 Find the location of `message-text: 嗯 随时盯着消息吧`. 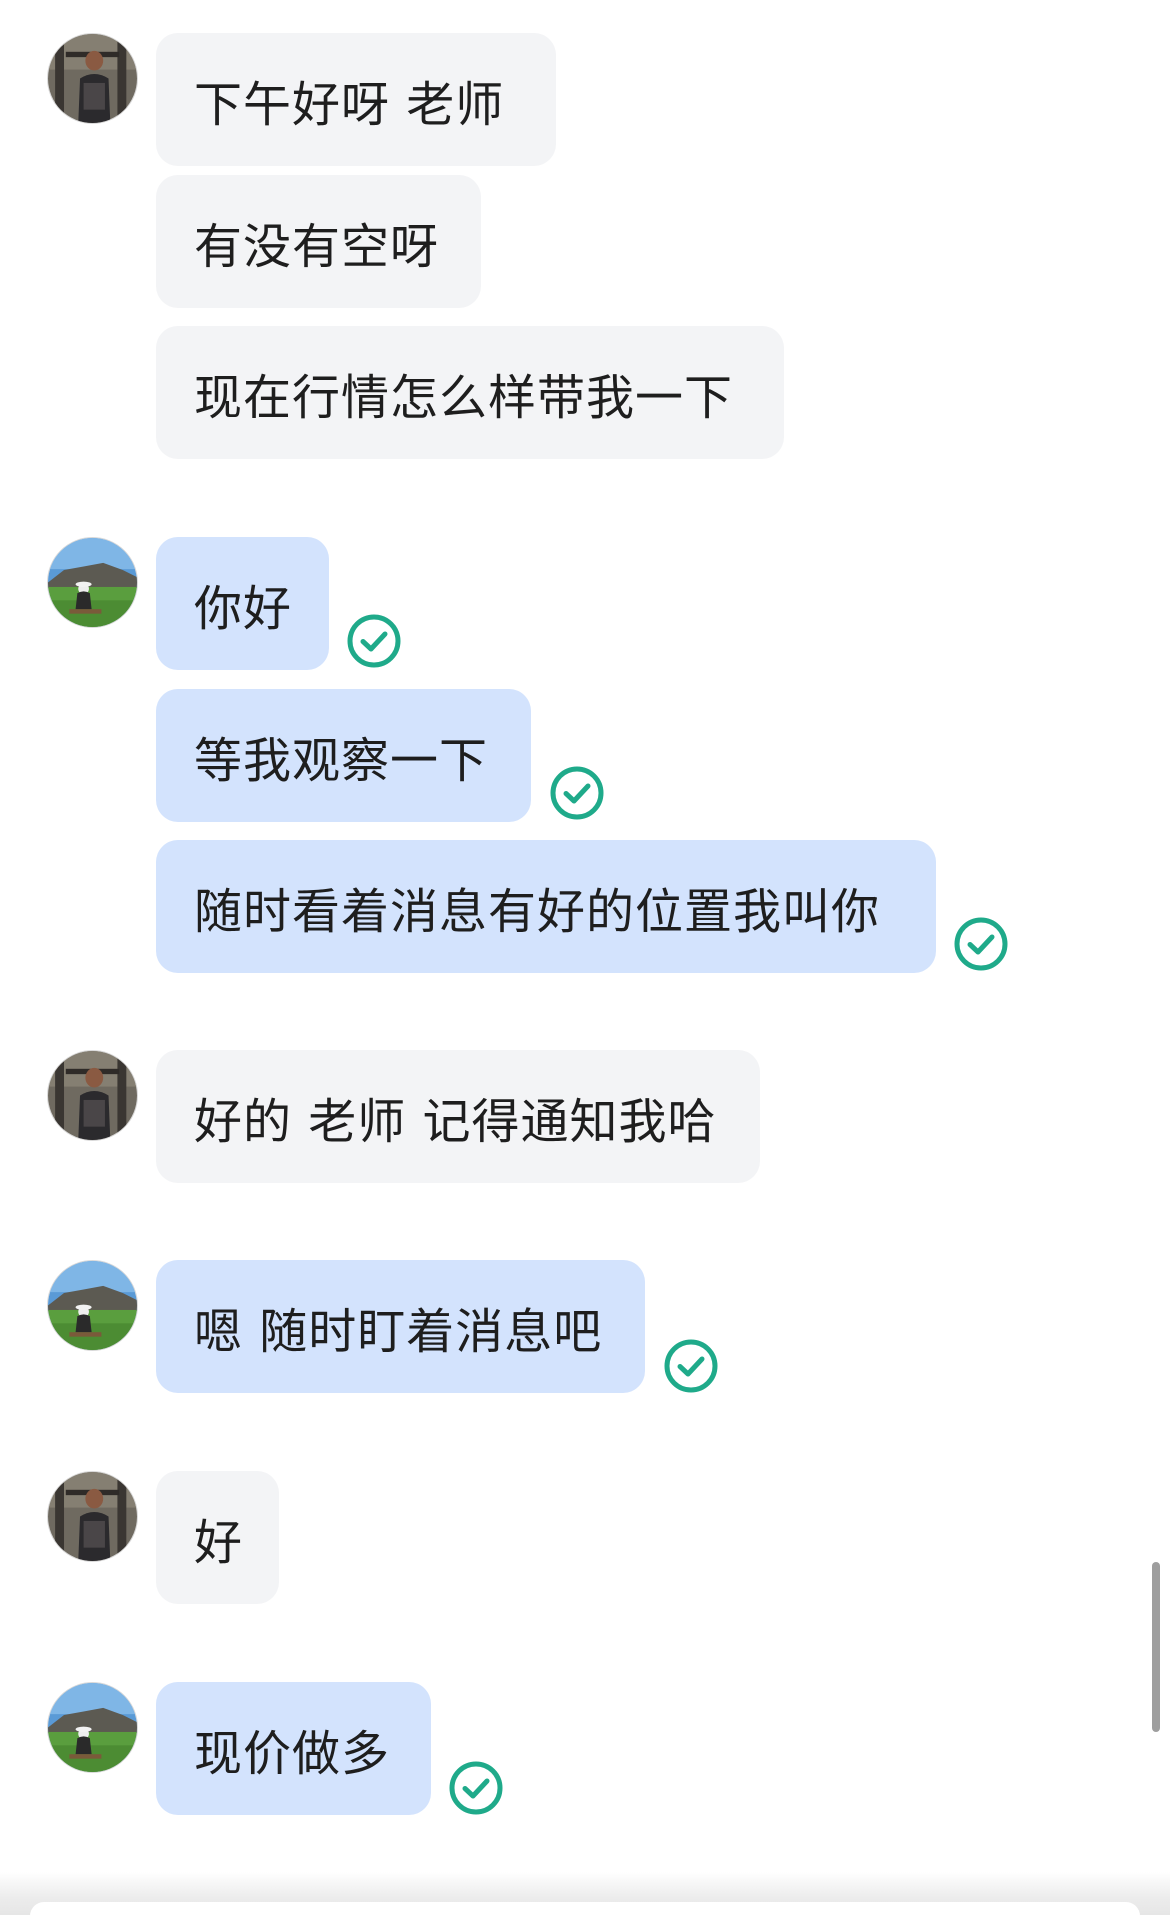

message-text: 嗯 随时盯着消息吧 is located at coordinates (398, 1331).